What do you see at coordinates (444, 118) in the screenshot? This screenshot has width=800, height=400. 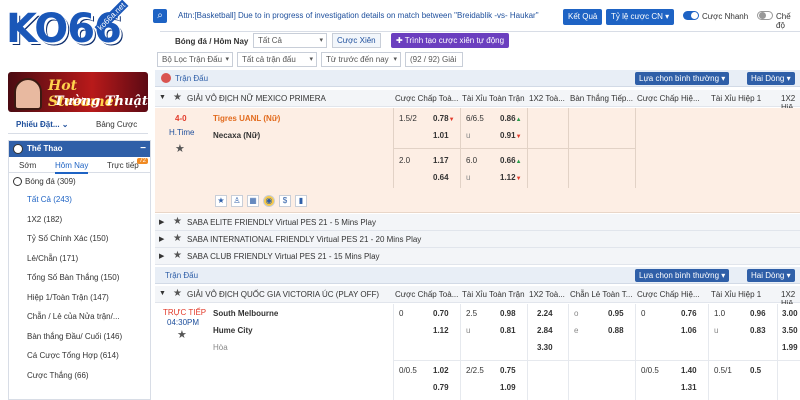 I see `hdp-home-odds: 0.78▼` at bounding box center [444, 118].